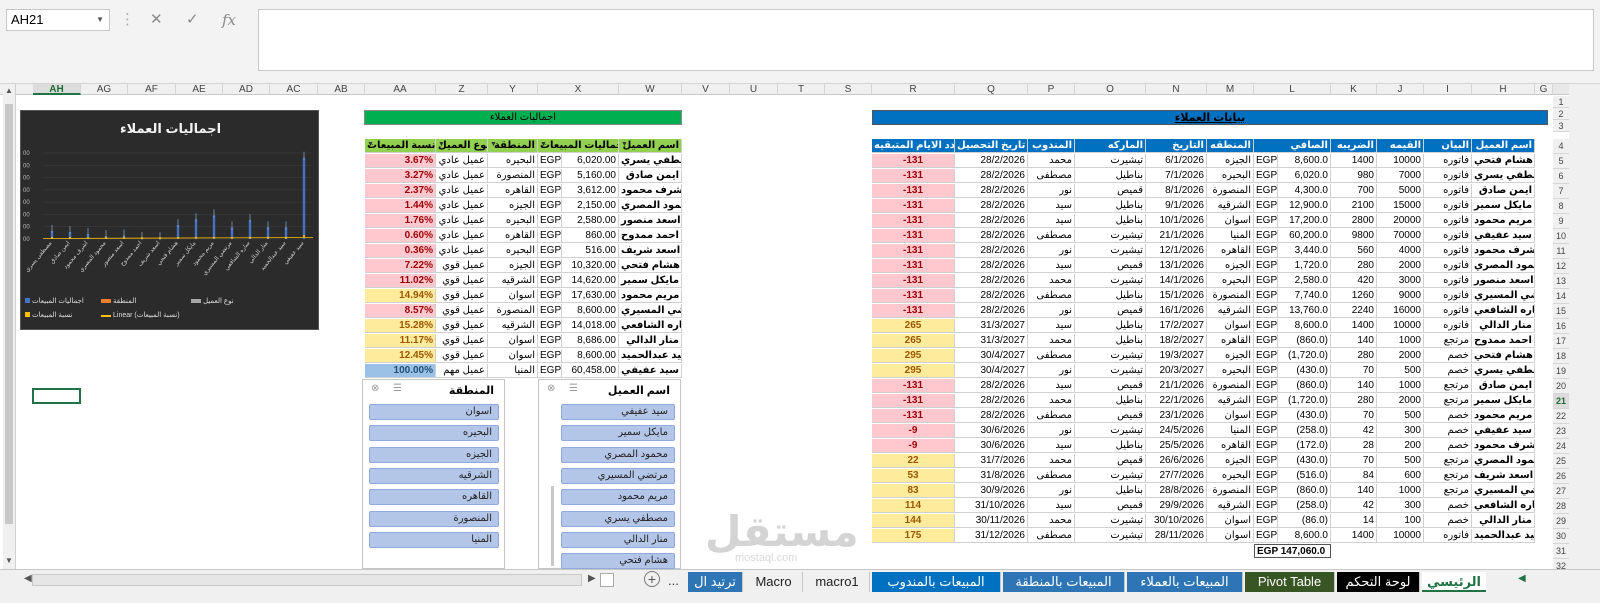 The width and height of the screenshot is (1600, 603). I want to click on customer-filter-item: سيد عفيفي, so click(618, 412).